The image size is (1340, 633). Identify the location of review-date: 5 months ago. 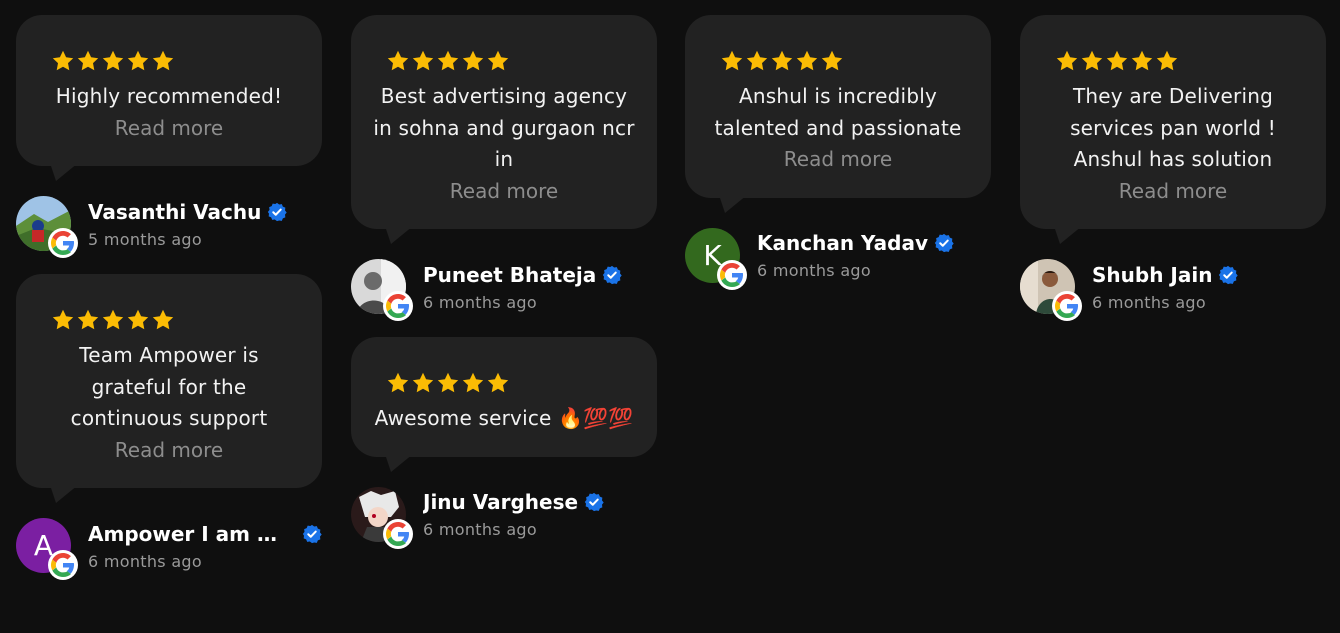
(145, 239).